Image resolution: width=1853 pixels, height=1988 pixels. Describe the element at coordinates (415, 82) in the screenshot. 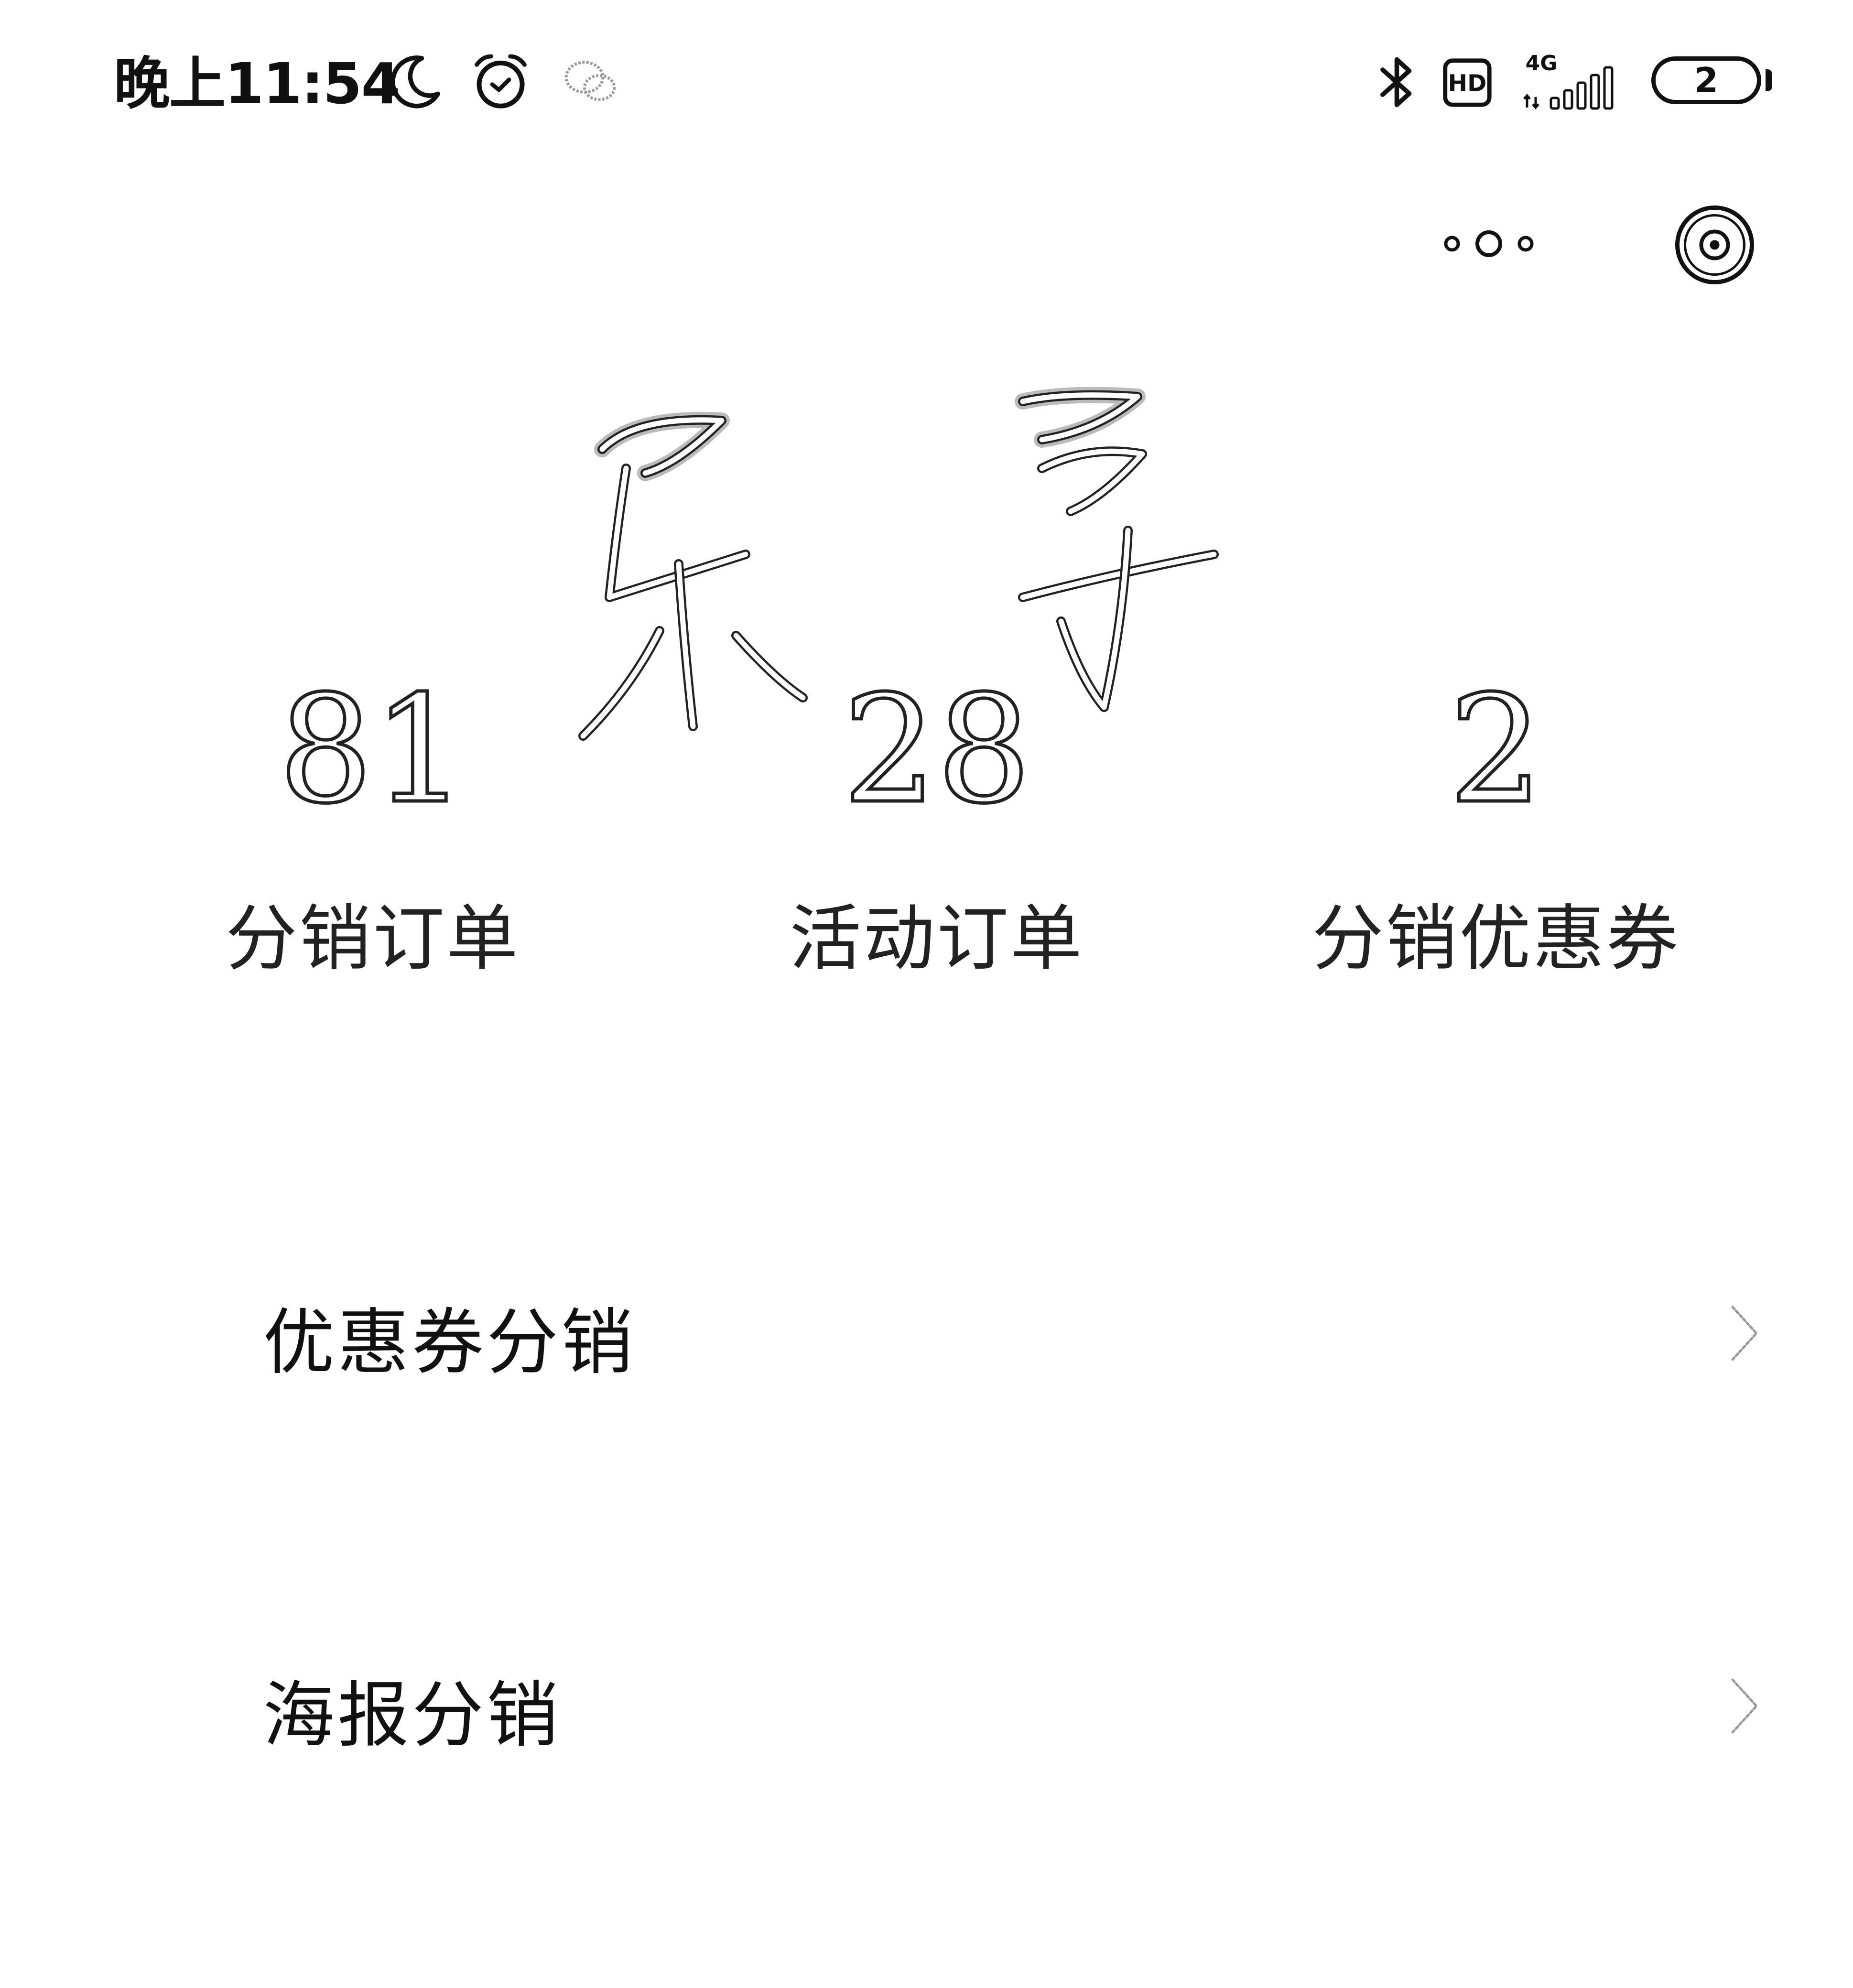

I see `moon-icon` at that location.